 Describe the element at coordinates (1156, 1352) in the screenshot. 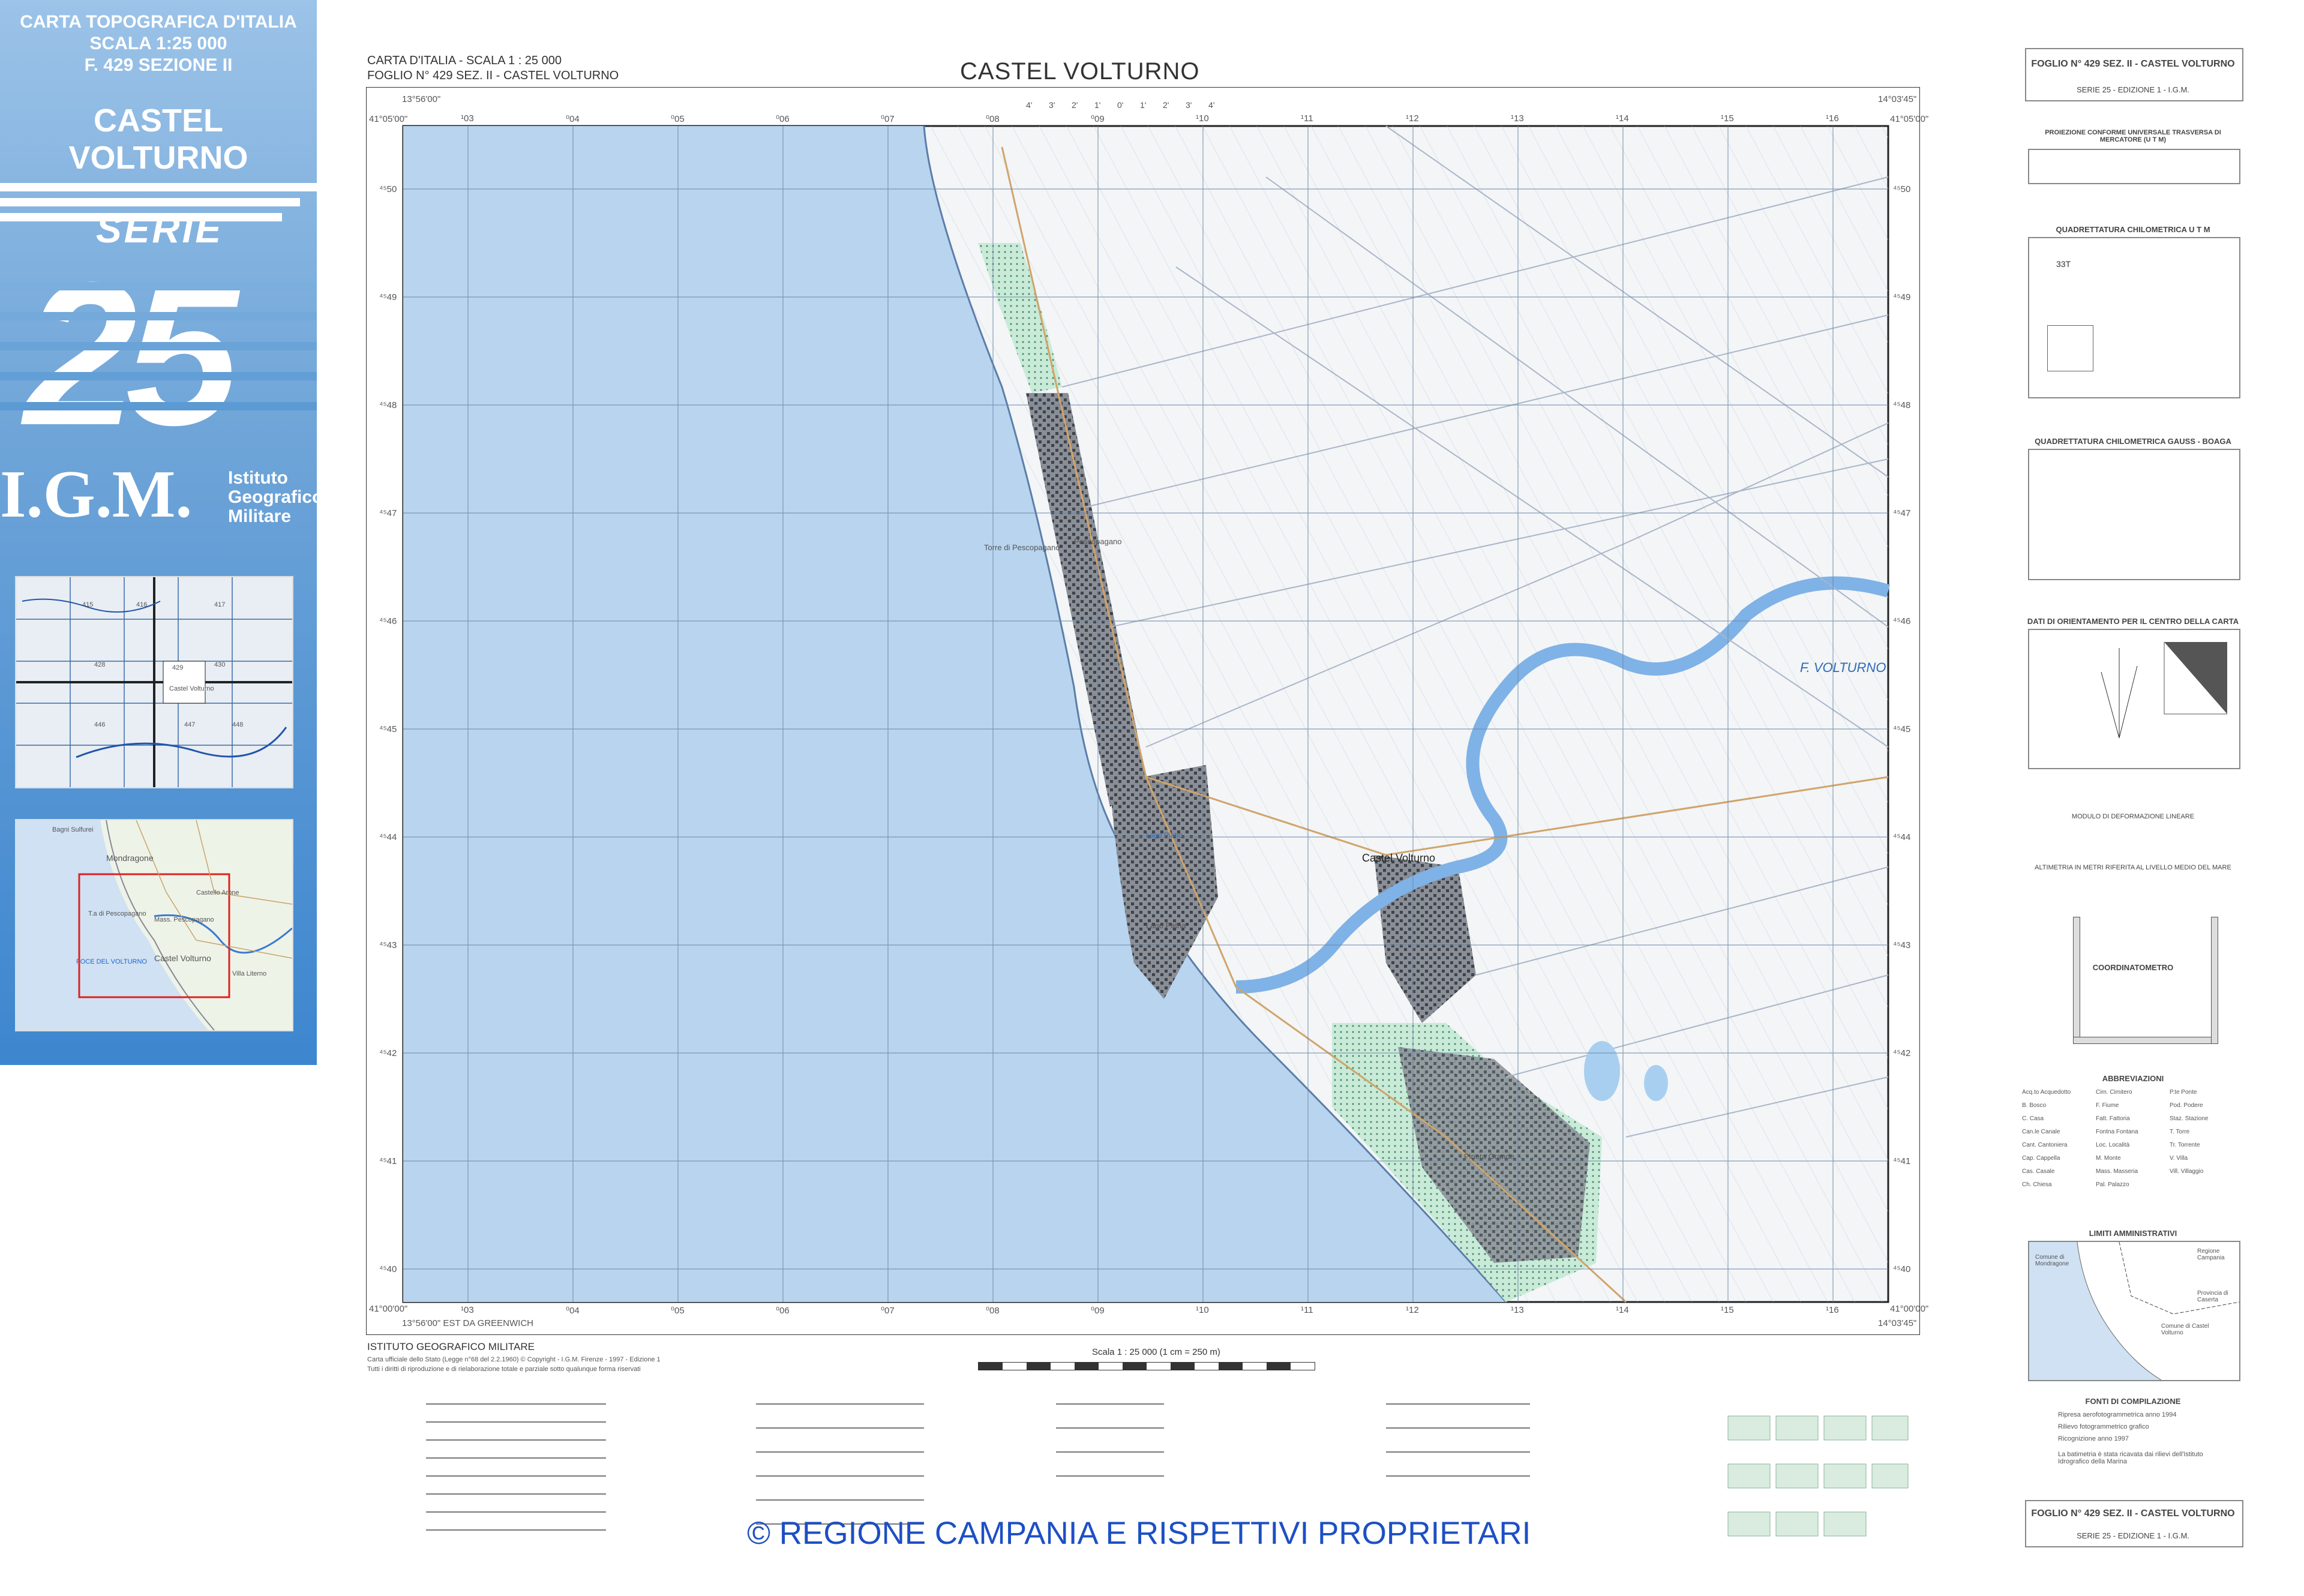

I see `scale-text: Scala 1 : 25 000 (1 cm = 250 m)` at that location.